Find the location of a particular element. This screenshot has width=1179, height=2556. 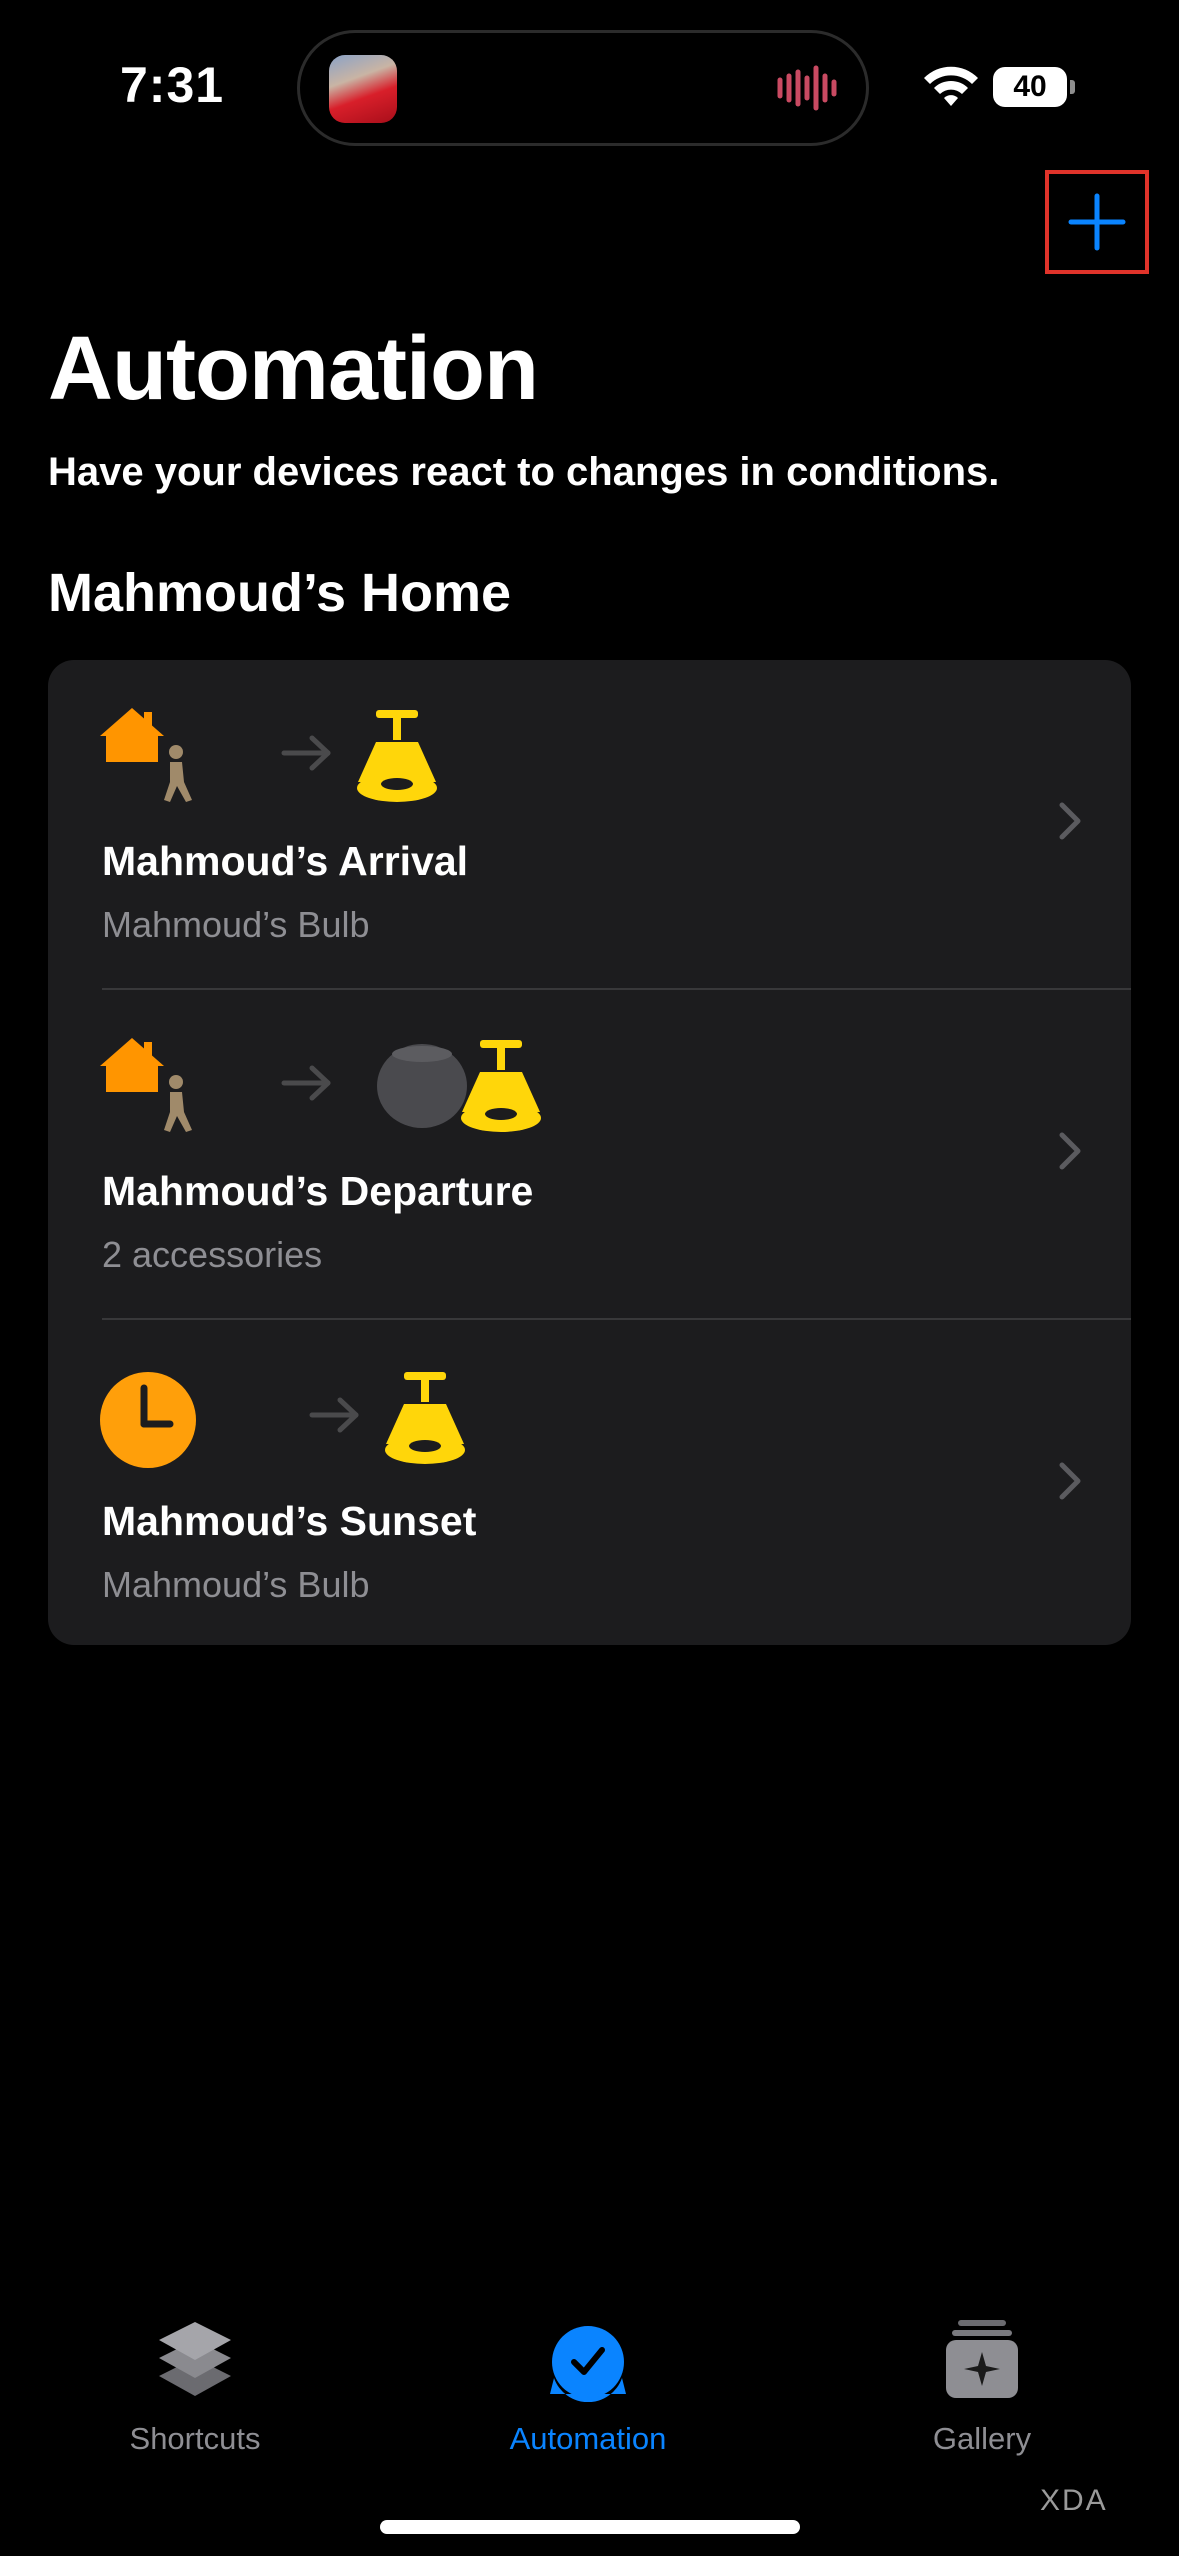

automation-detail: 2 accessories is located at coordinates (212, 1254).